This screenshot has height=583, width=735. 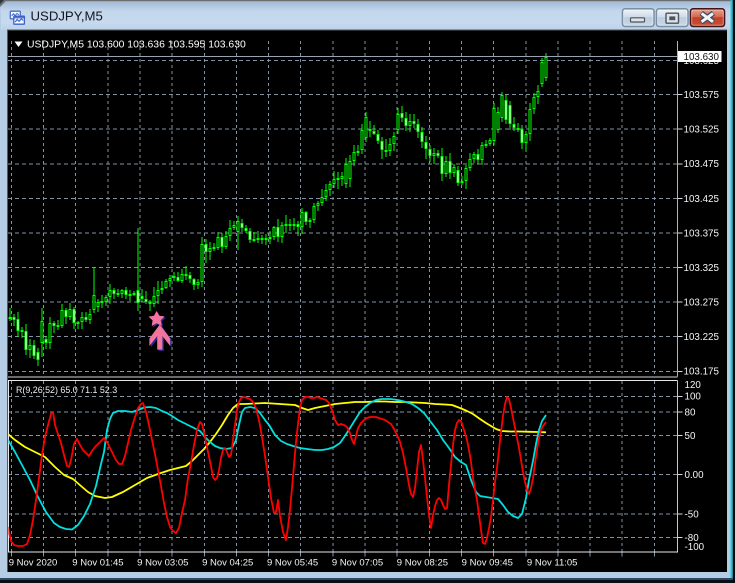 What do you see at coordinates (695, 547) in the screenshot?
I see `svg-text: -100` at bounding box center [695, 547].